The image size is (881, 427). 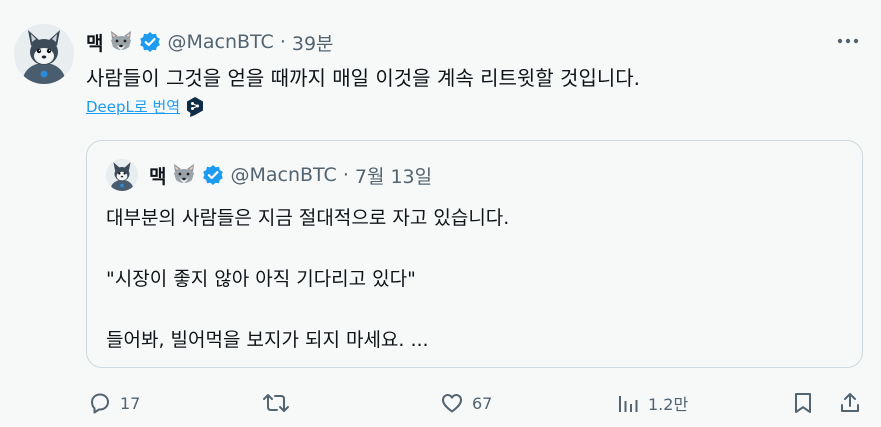 What do you see at coordinates (628, 404) in the screenshot?
I see `views-icon` at bounding box center [628, 404].